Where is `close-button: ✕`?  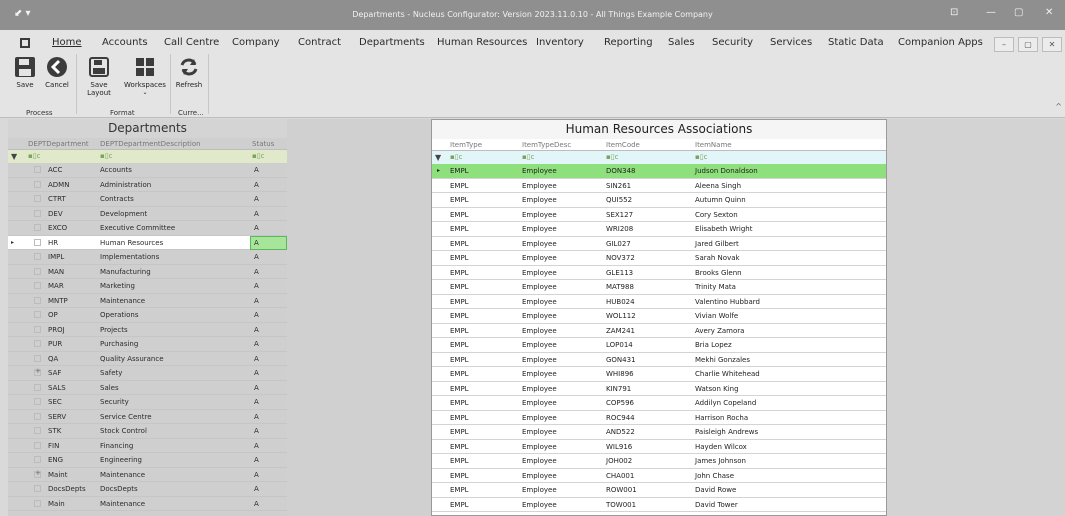
close-button: ✕ is located at coordinates (1049, 12).